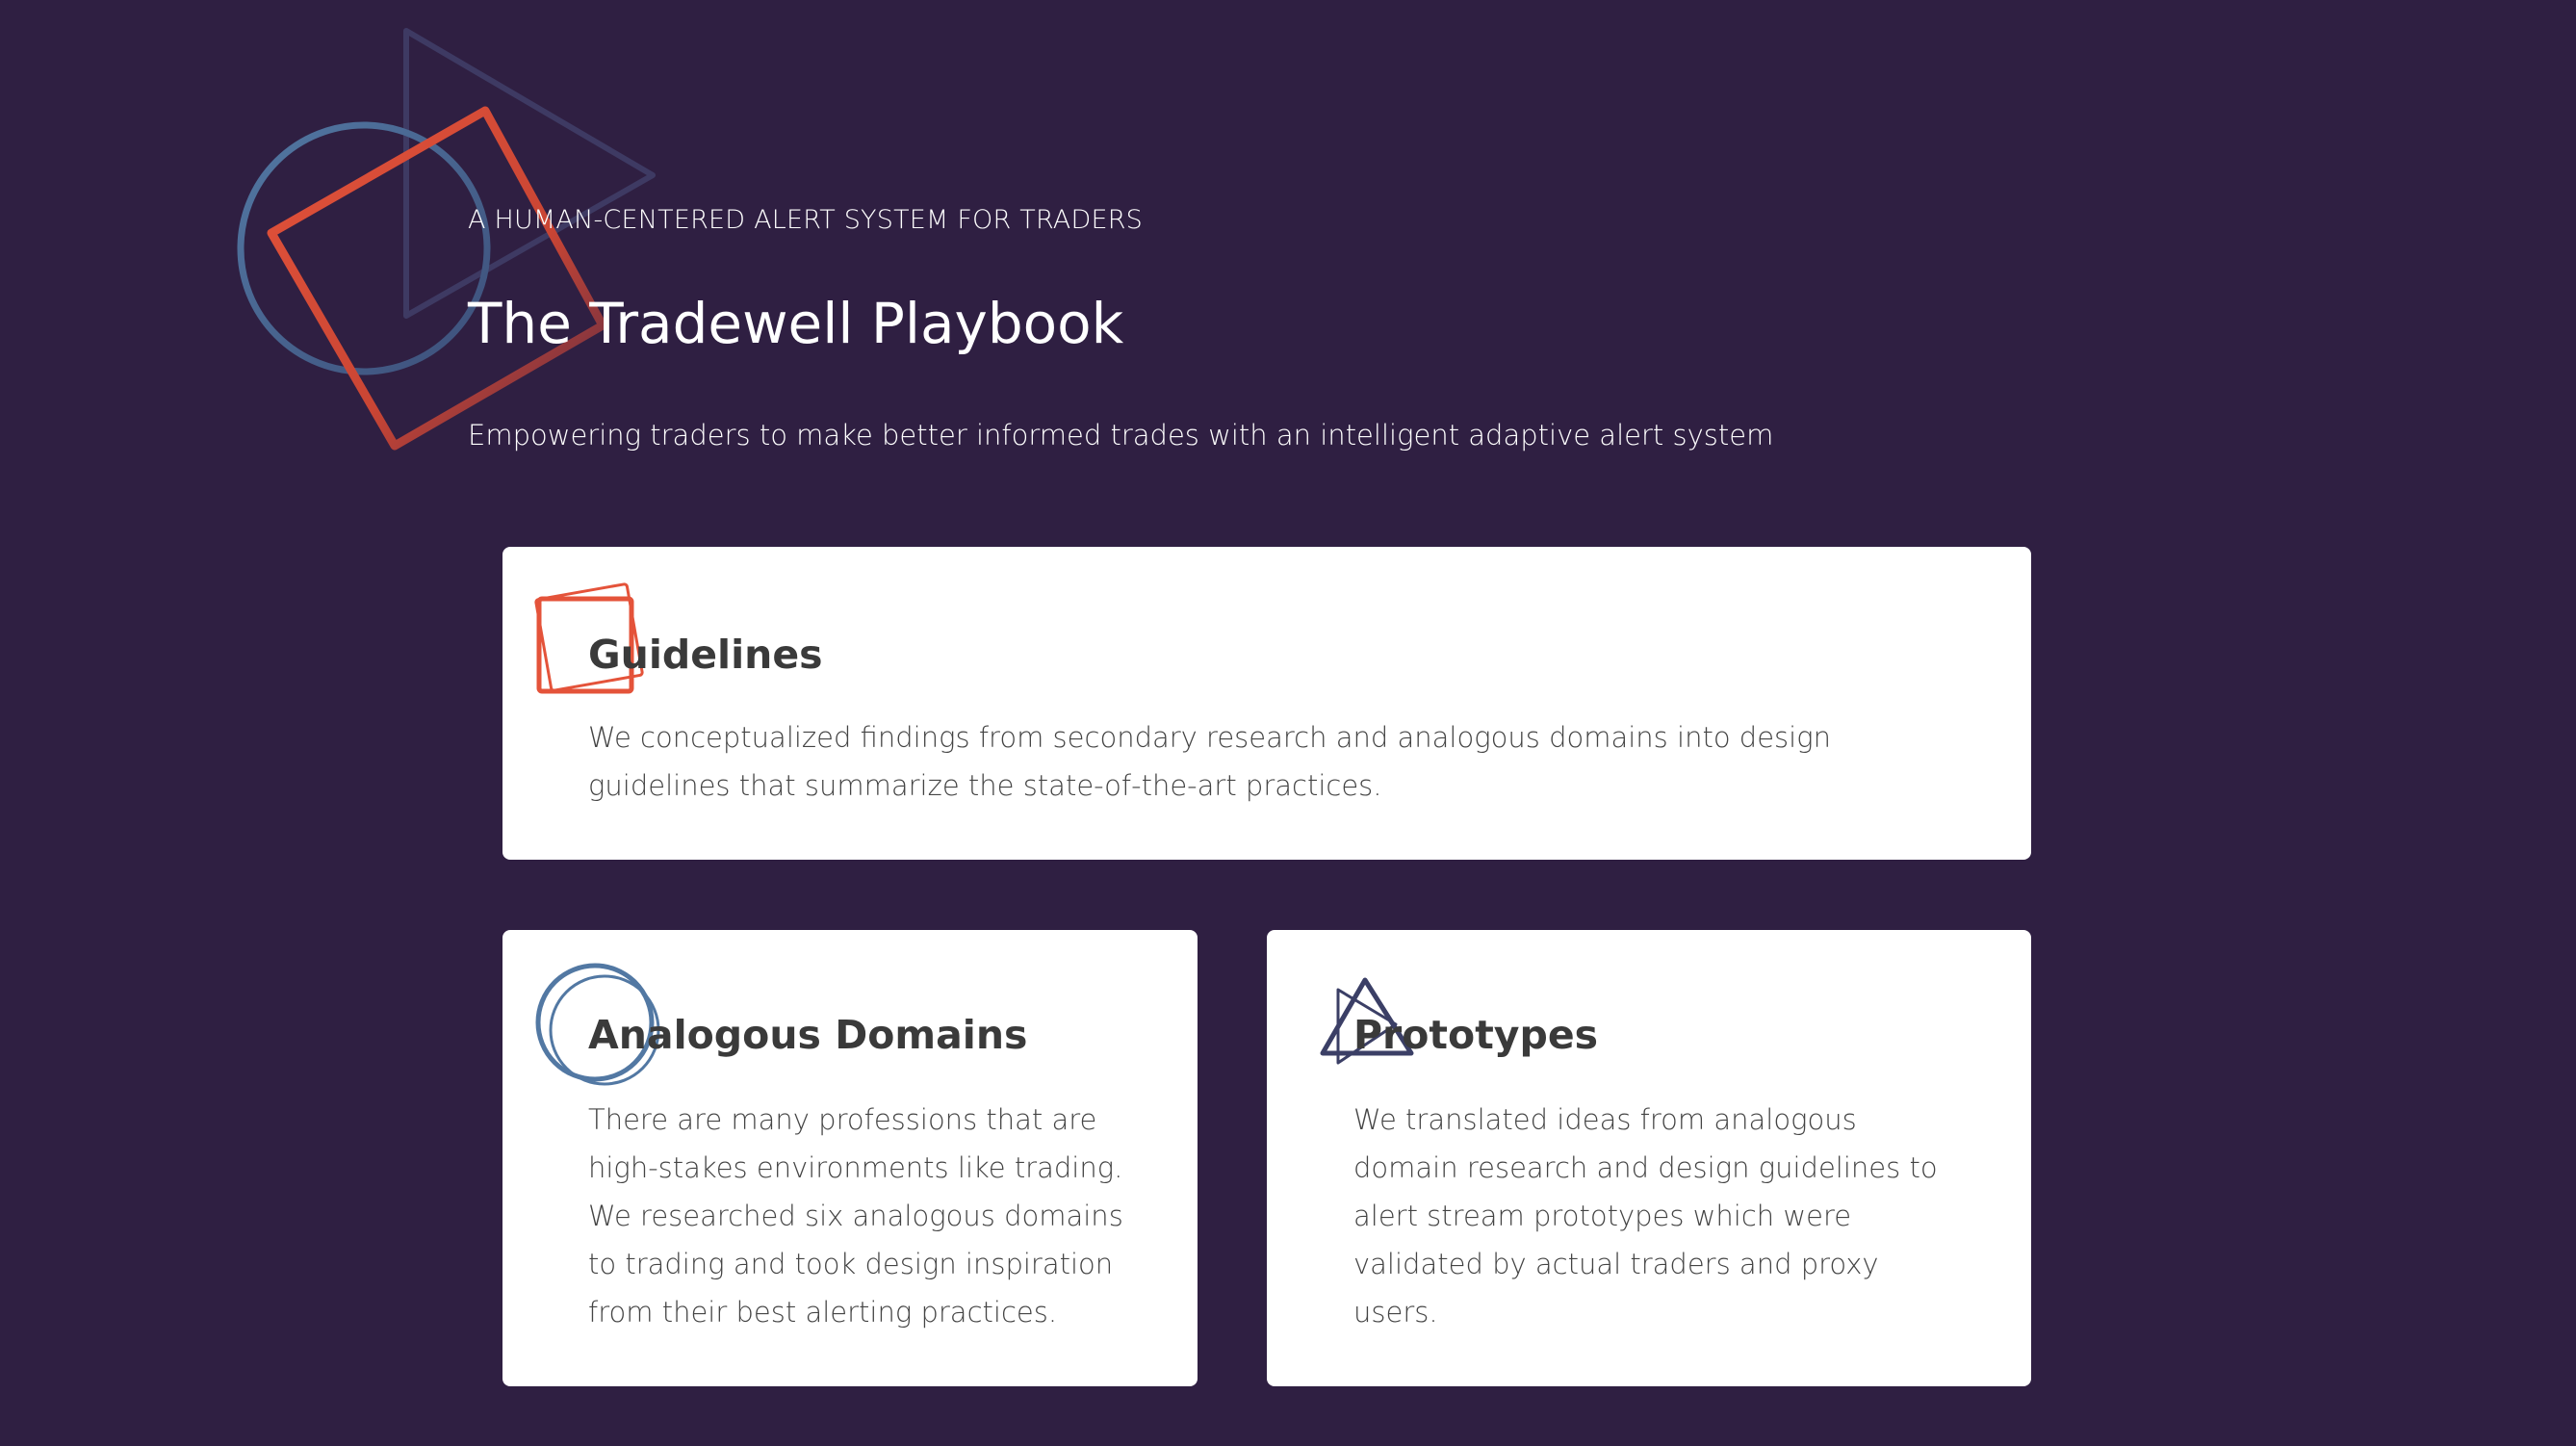 This screenshot has width=2576, height=1446. I want to click on hero-triangle-shape, so click(530, 174).